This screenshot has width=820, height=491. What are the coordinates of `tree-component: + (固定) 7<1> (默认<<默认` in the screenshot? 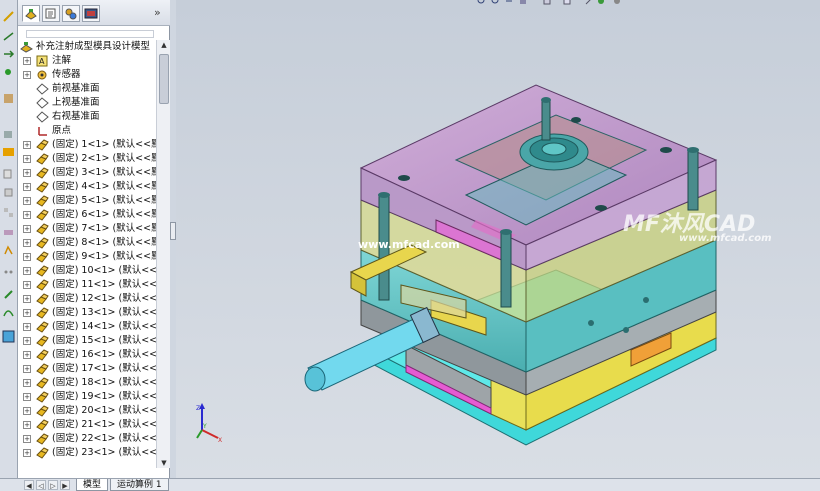 It's located at (87, 229).